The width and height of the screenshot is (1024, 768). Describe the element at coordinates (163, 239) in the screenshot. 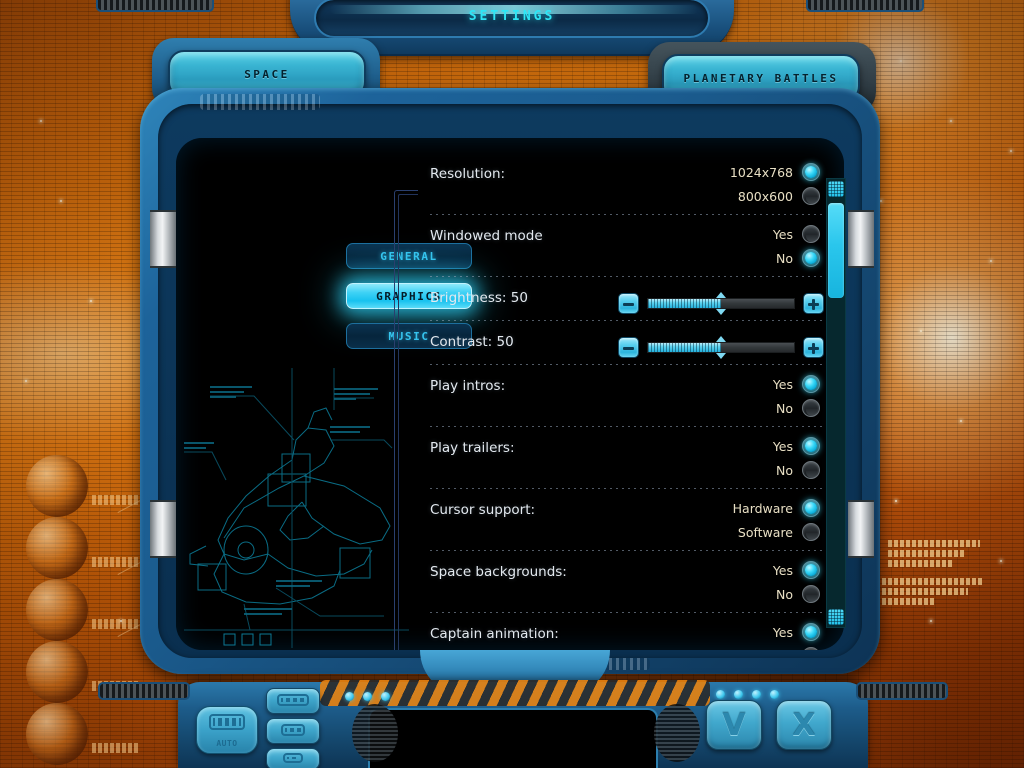

I see `panel-hinge-left-top` at that location.